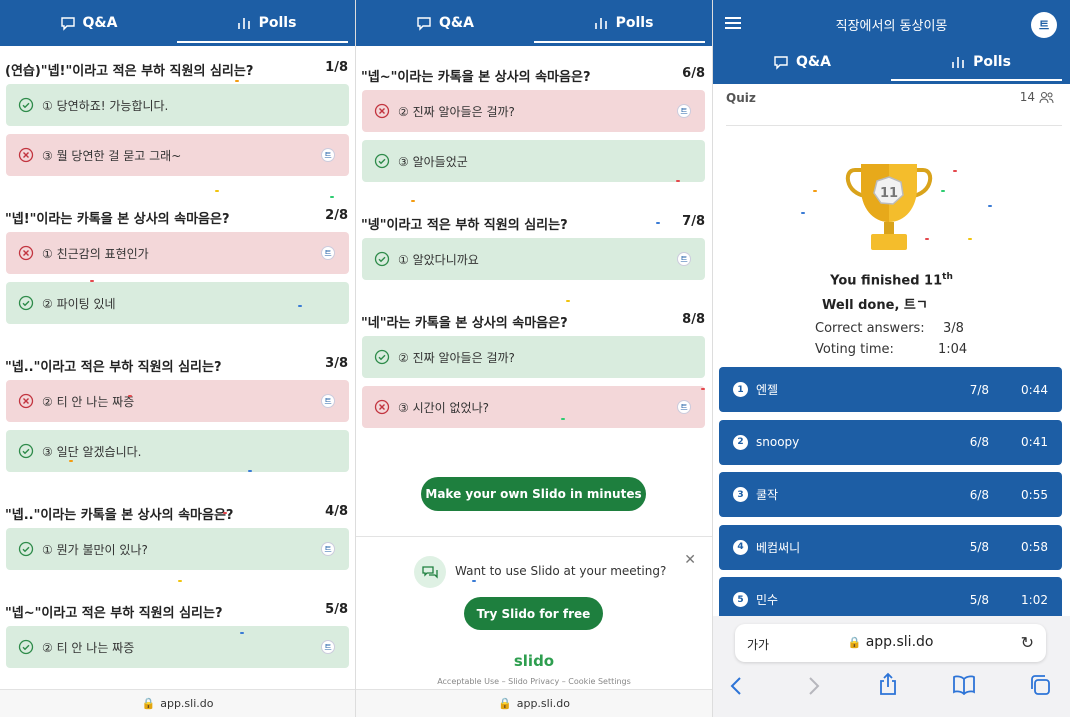  I want to click on player-name: 쿨작, so click(767, 495).